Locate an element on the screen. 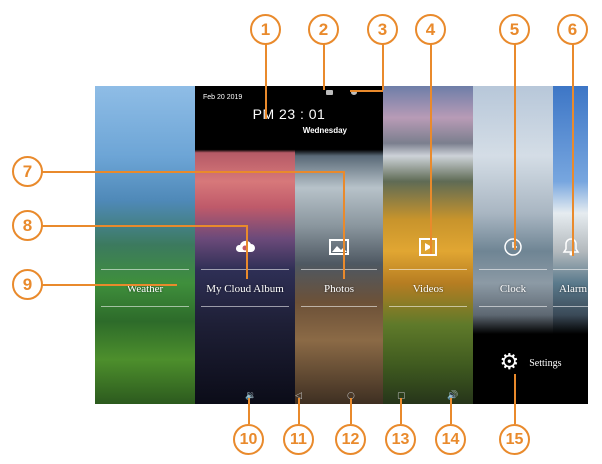 This screenshot has width=602, height=464. tile-alarm-label: Alarm is located at coordinates (573, 289).